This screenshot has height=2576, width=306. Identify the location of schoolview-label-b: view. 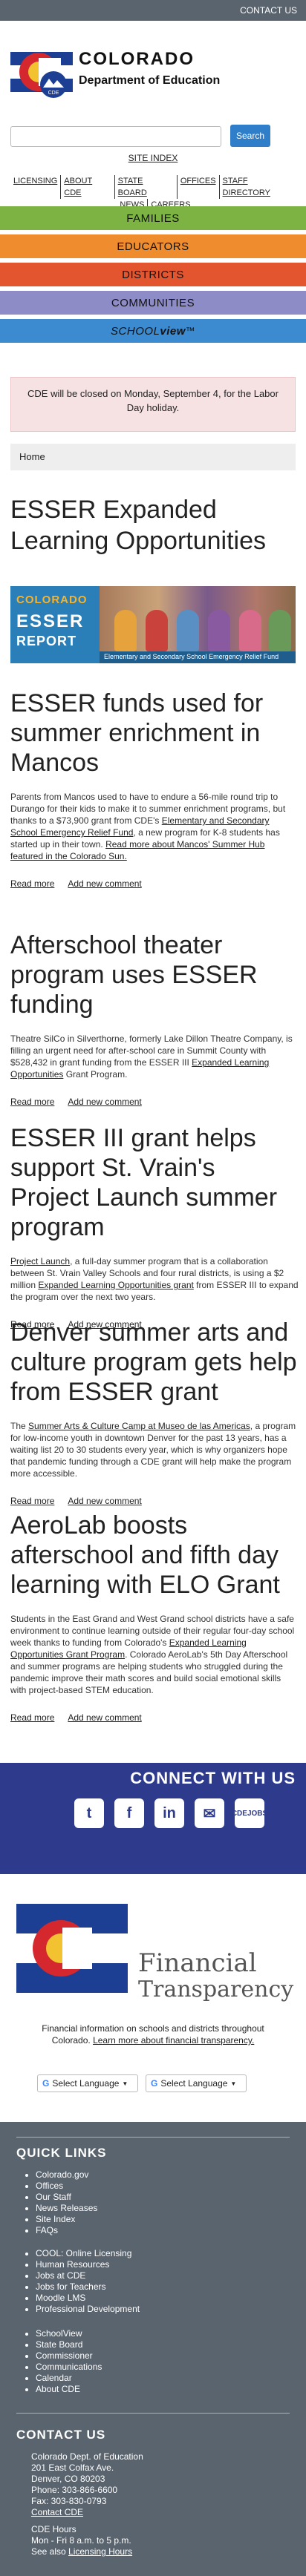
(173, 331).